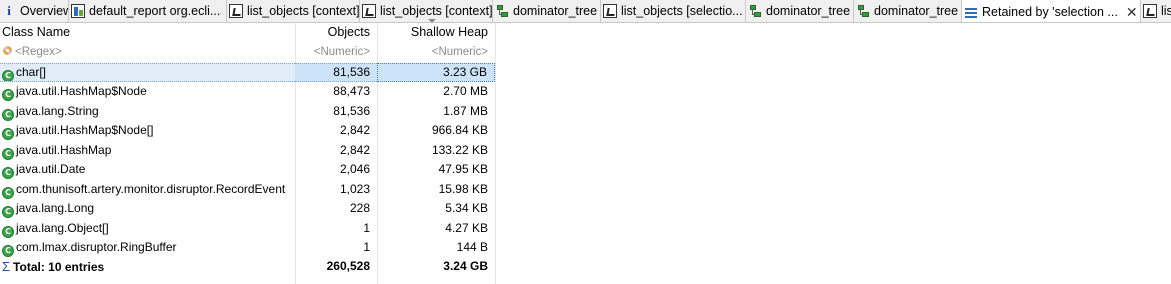  What do you see at coordinates (348, 266) in the screenshot?
I see `total-objects-cell: 260,528` at bounding box center [348, 266].